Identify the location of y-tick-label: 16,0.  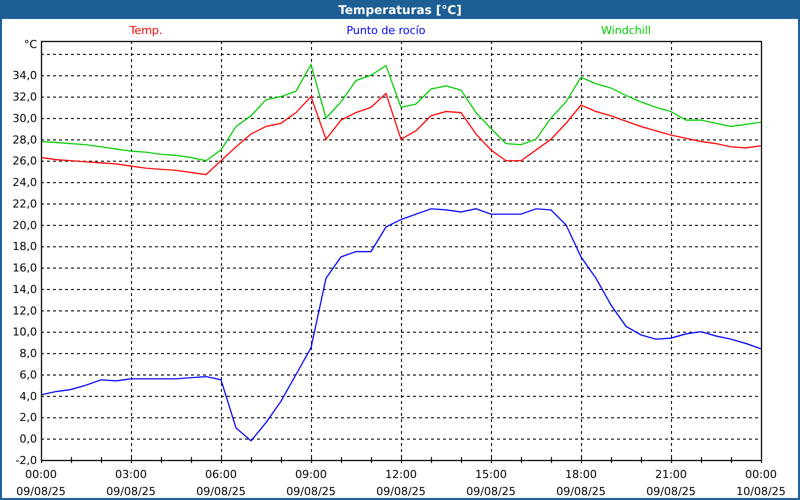
(24, 268).